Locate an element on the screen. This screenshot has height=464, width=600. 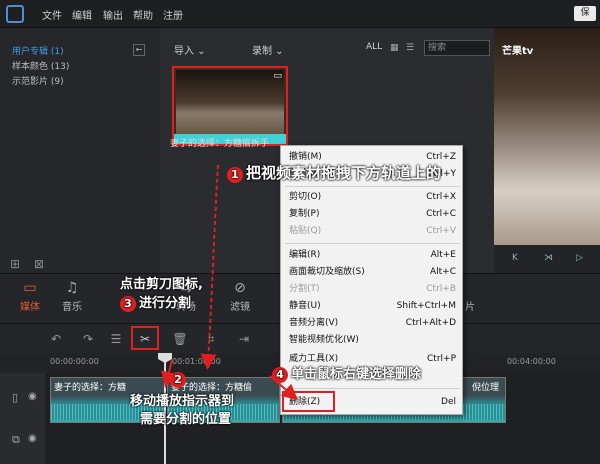
scissors-highlight is located at coordinates (145, 338).